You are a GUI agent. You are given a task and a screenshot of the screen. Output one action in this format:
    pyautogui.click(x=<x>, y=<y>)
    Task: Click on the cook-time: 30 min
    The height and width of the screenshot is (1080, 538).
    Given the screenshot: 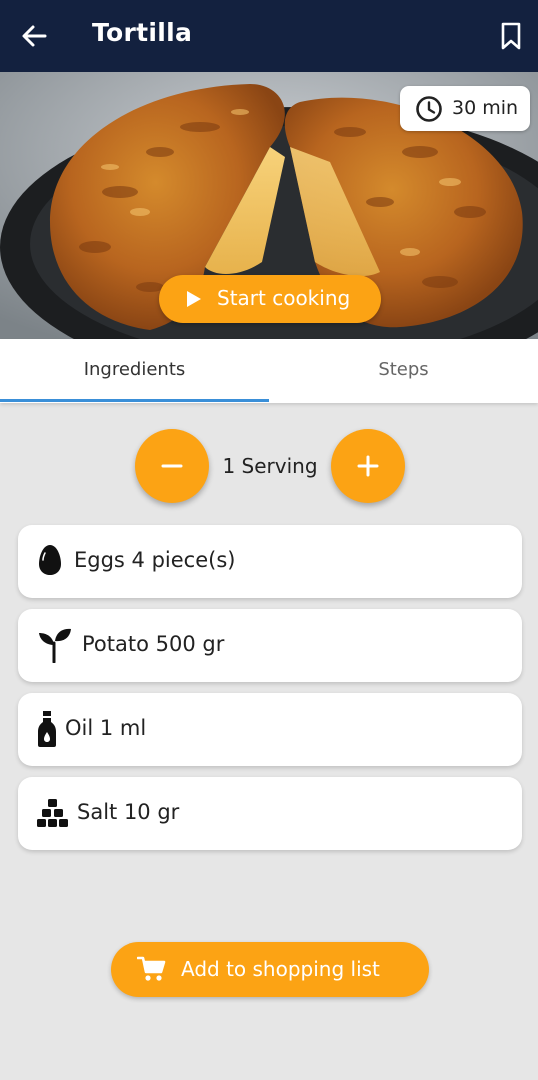 What is the action you would take?
    pyautogui.click(x=485, y=108)
    